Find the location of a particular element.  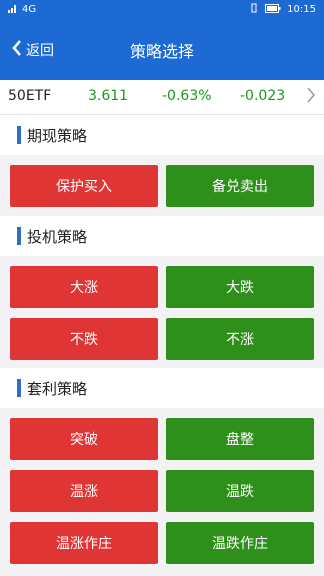

chevron-right-icon is located at coordinates (311, 97).